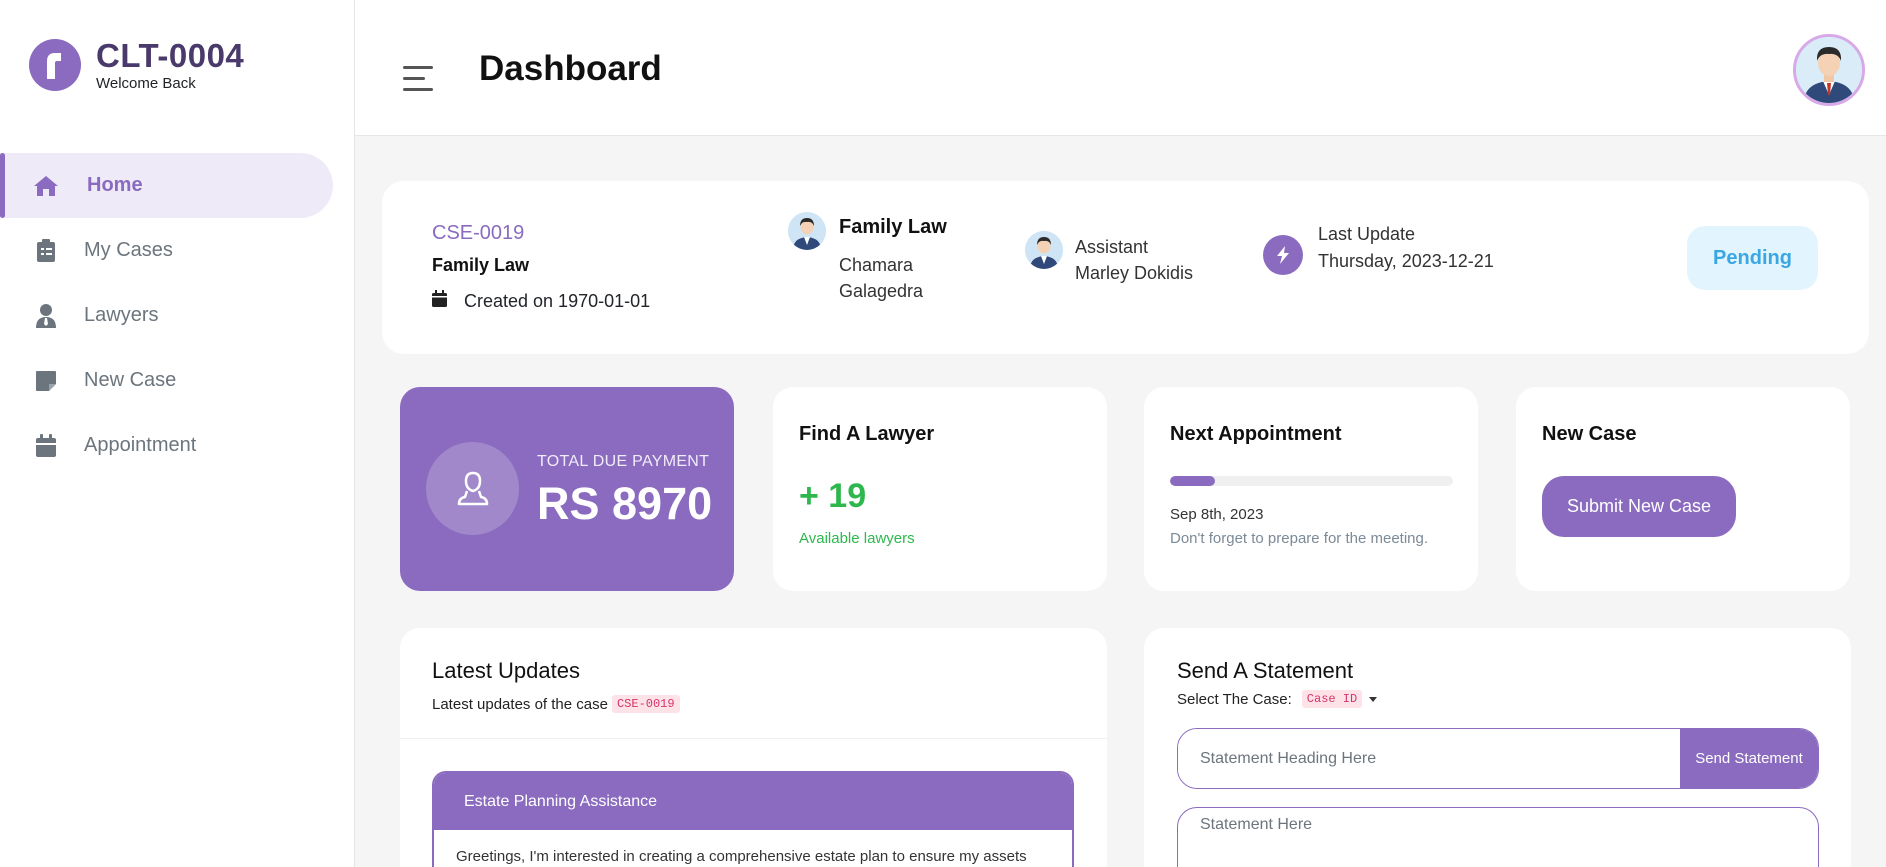  Describe the element at coordinates (55, 65) in the screenshot. I see `brand-logo` at that location.